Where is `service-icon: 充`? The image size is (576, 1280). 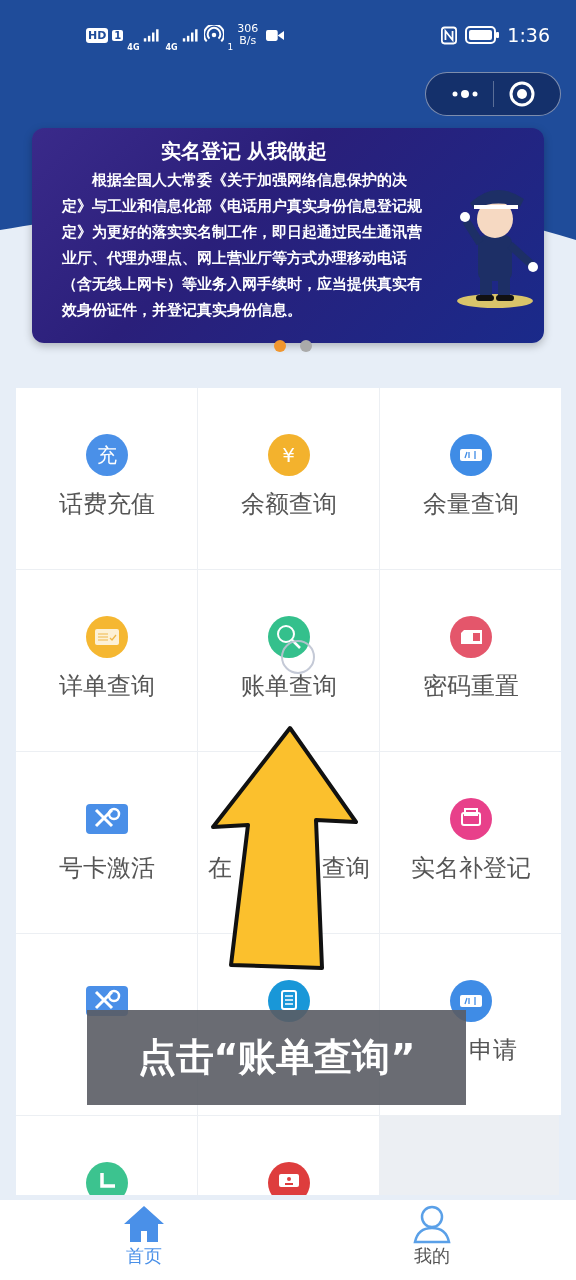
service-icon: 充 is located at coordinates (106, 455).